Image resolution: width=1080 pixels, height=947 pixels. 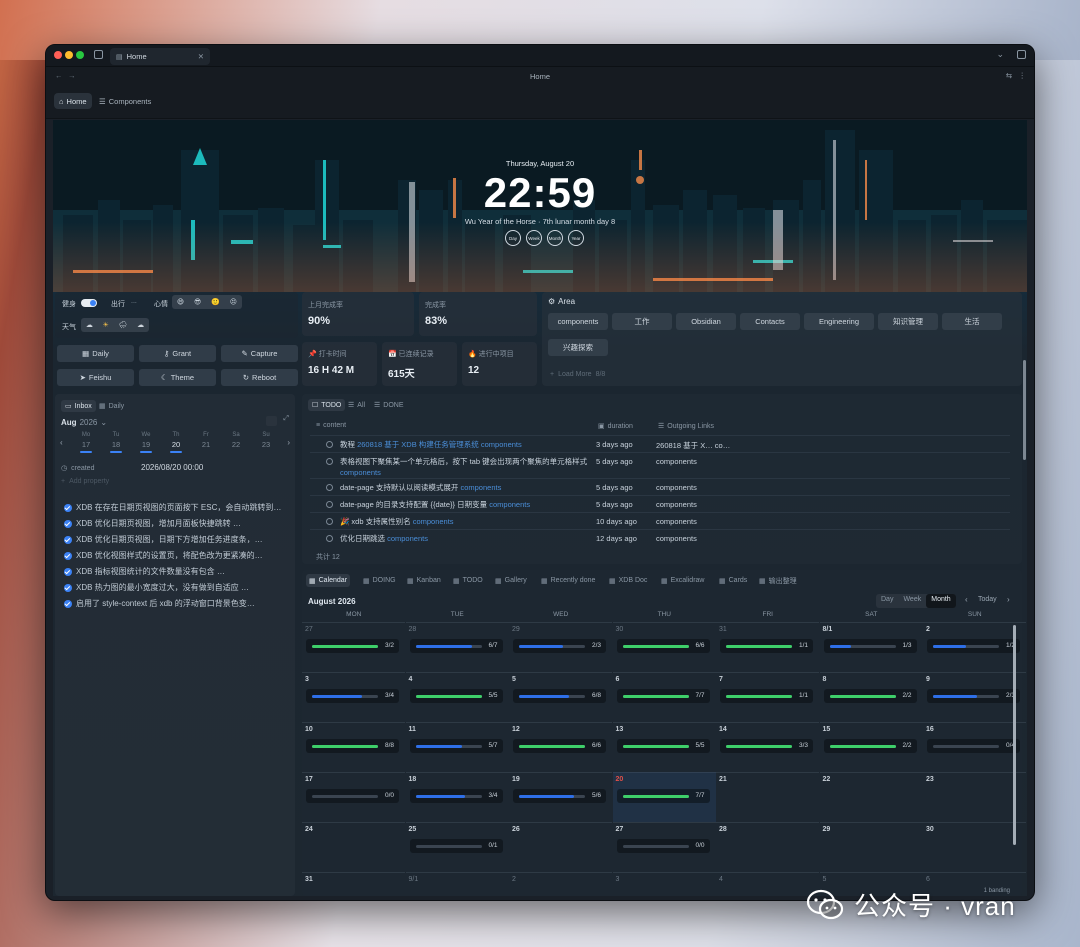 I want to click on calendar-day-cell: 13 5/5, so click(x=664, y=747).